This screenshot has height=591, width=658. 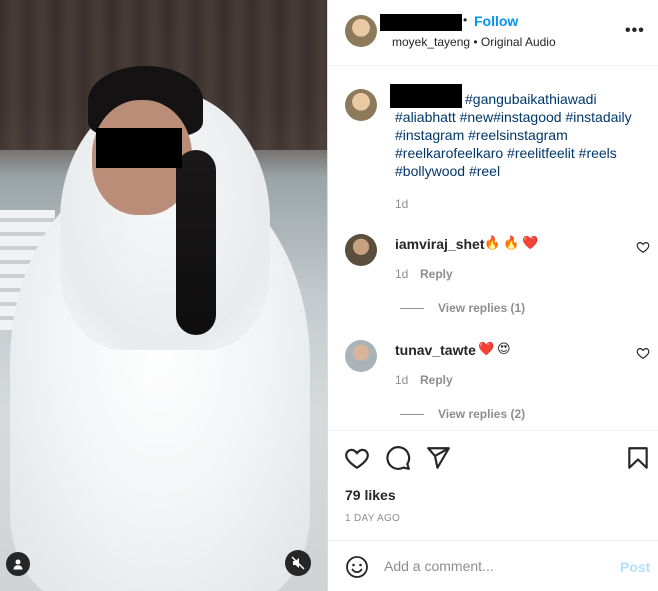 What do you see at coordinates (496, 21) in the screenshot?
I see `follow-button: Follow` at bounding box center [496, 21].